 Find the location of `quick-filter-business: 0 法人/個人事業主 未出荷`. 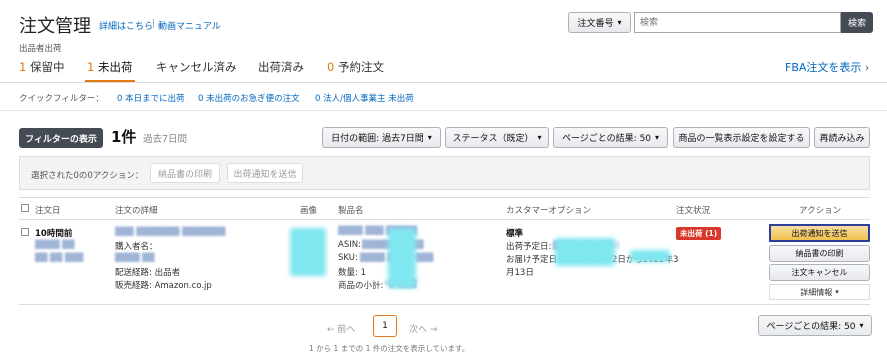

quick-filter-business: 0 法人/個人事業主 未出荷 is located at coordinates (364, 98).